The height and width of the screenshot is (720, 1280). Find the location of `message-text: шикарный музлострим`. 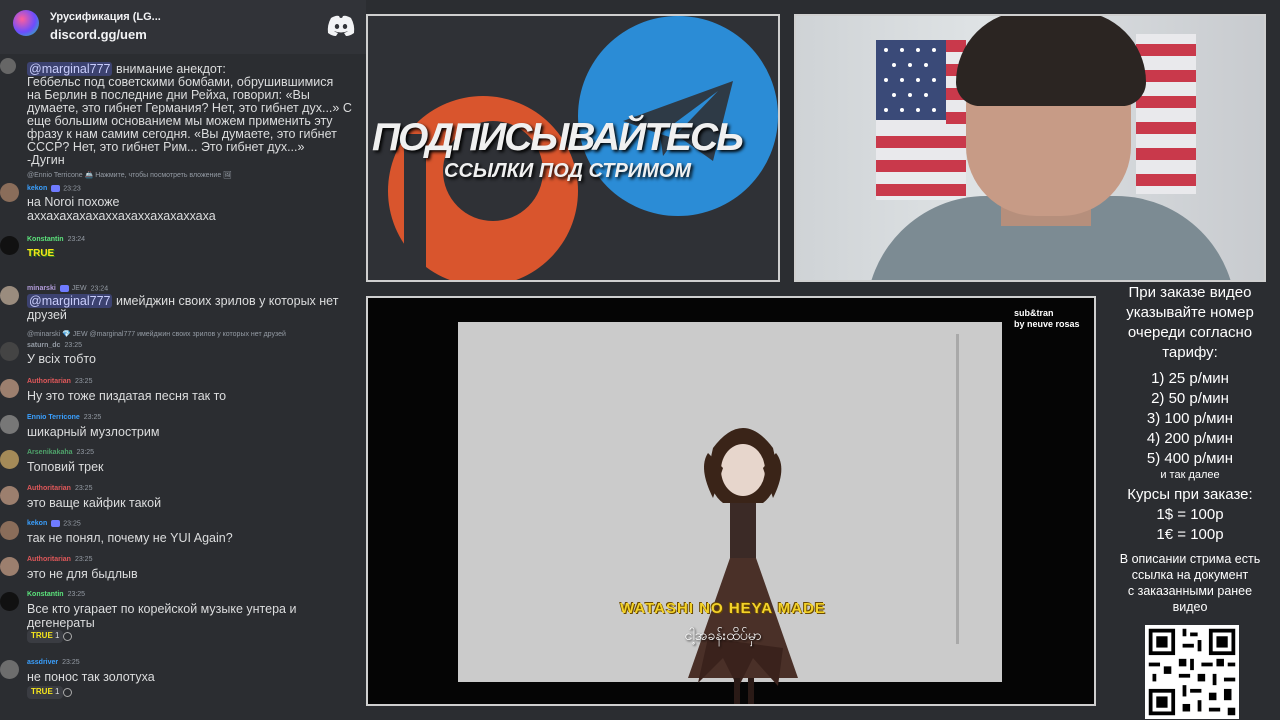

message-text: шикарный музлострим is located at coordinates (93, 432).